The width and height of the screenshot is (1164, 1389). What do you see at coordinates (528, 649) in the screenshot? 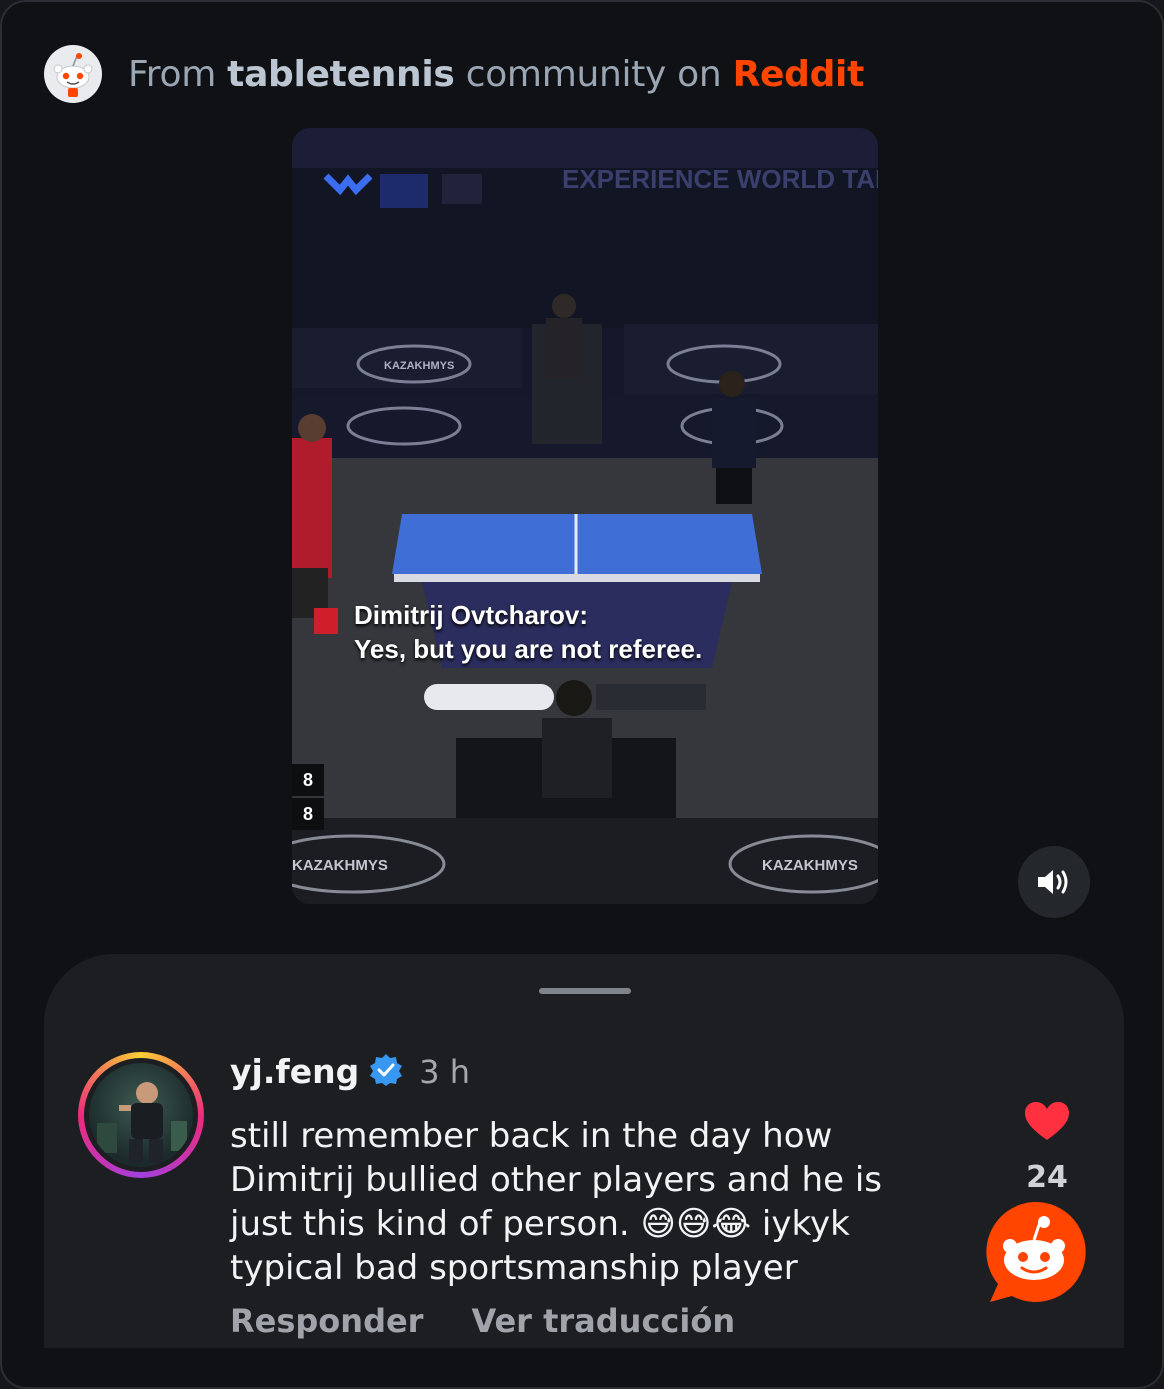
I see `caption-quote: Yes, but you are not referee.` at bounding box center [528, 649].